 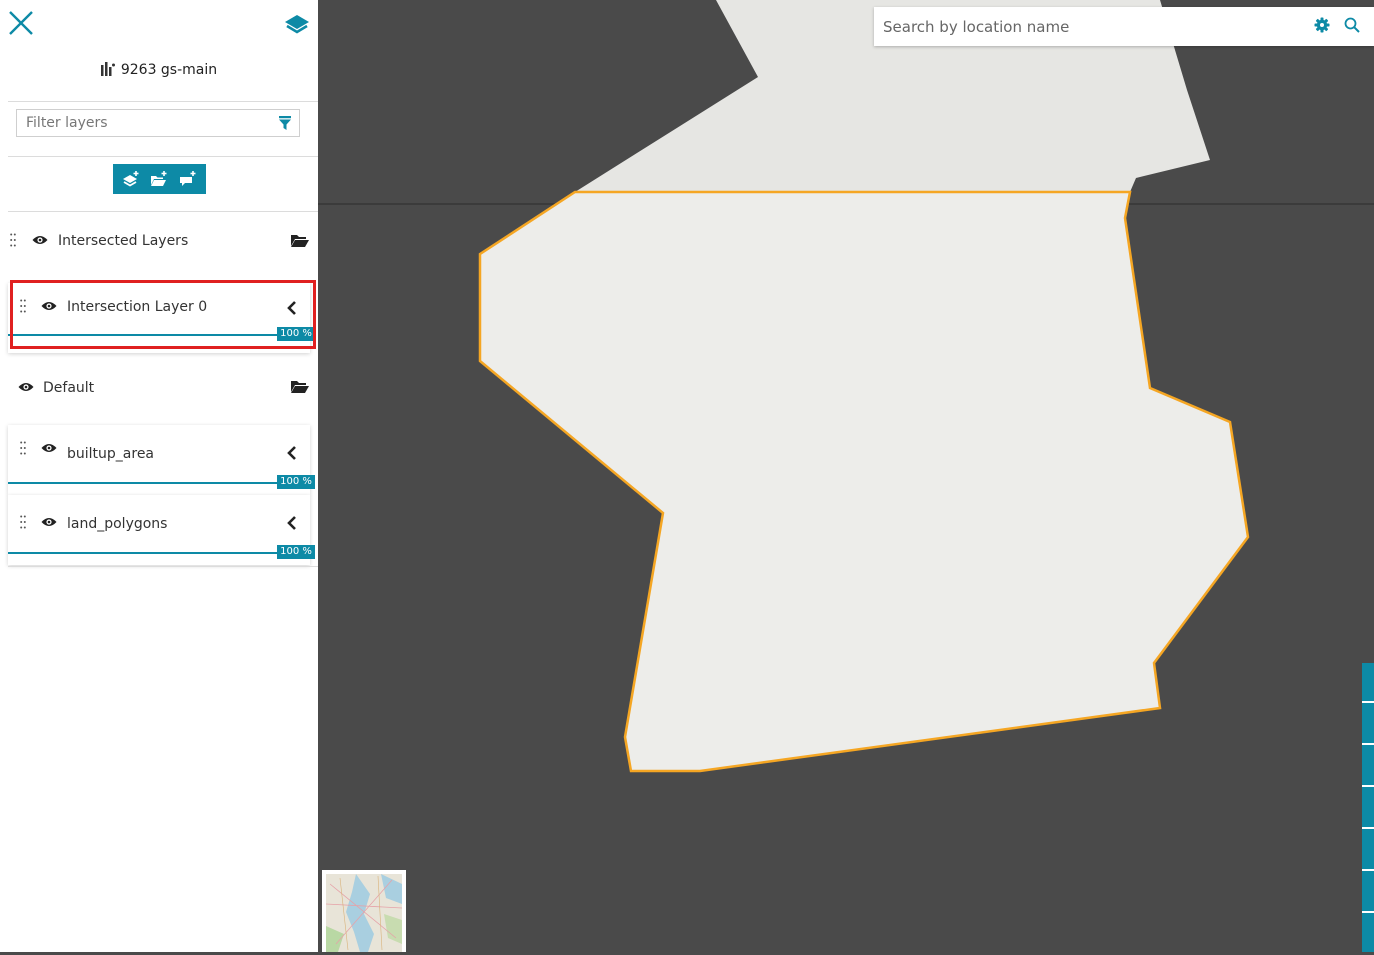 I want to click on layer-group-intersected: Intersected Layers, so click(x=163, y=242).